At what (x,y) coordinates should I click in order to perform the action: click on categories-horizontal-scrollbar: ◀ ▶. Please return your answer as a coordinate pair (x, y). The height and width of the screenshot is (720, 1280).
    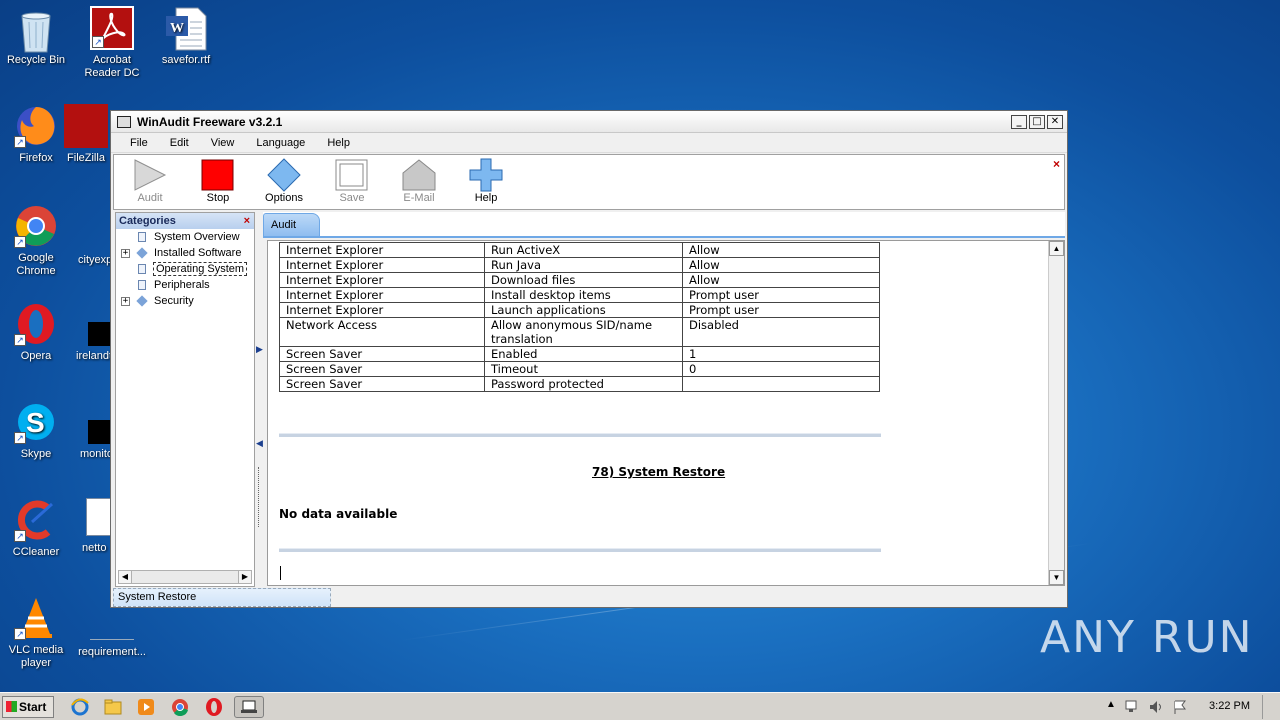
    Looking at the image, I should click on (185, 577).